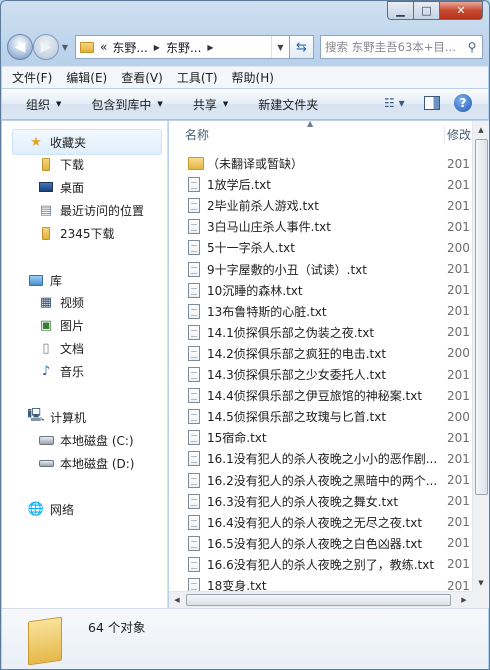  Describe the element at coordinates (481, 582) in the screenshot. I see `scroll-down-icon: ▼` at that location.